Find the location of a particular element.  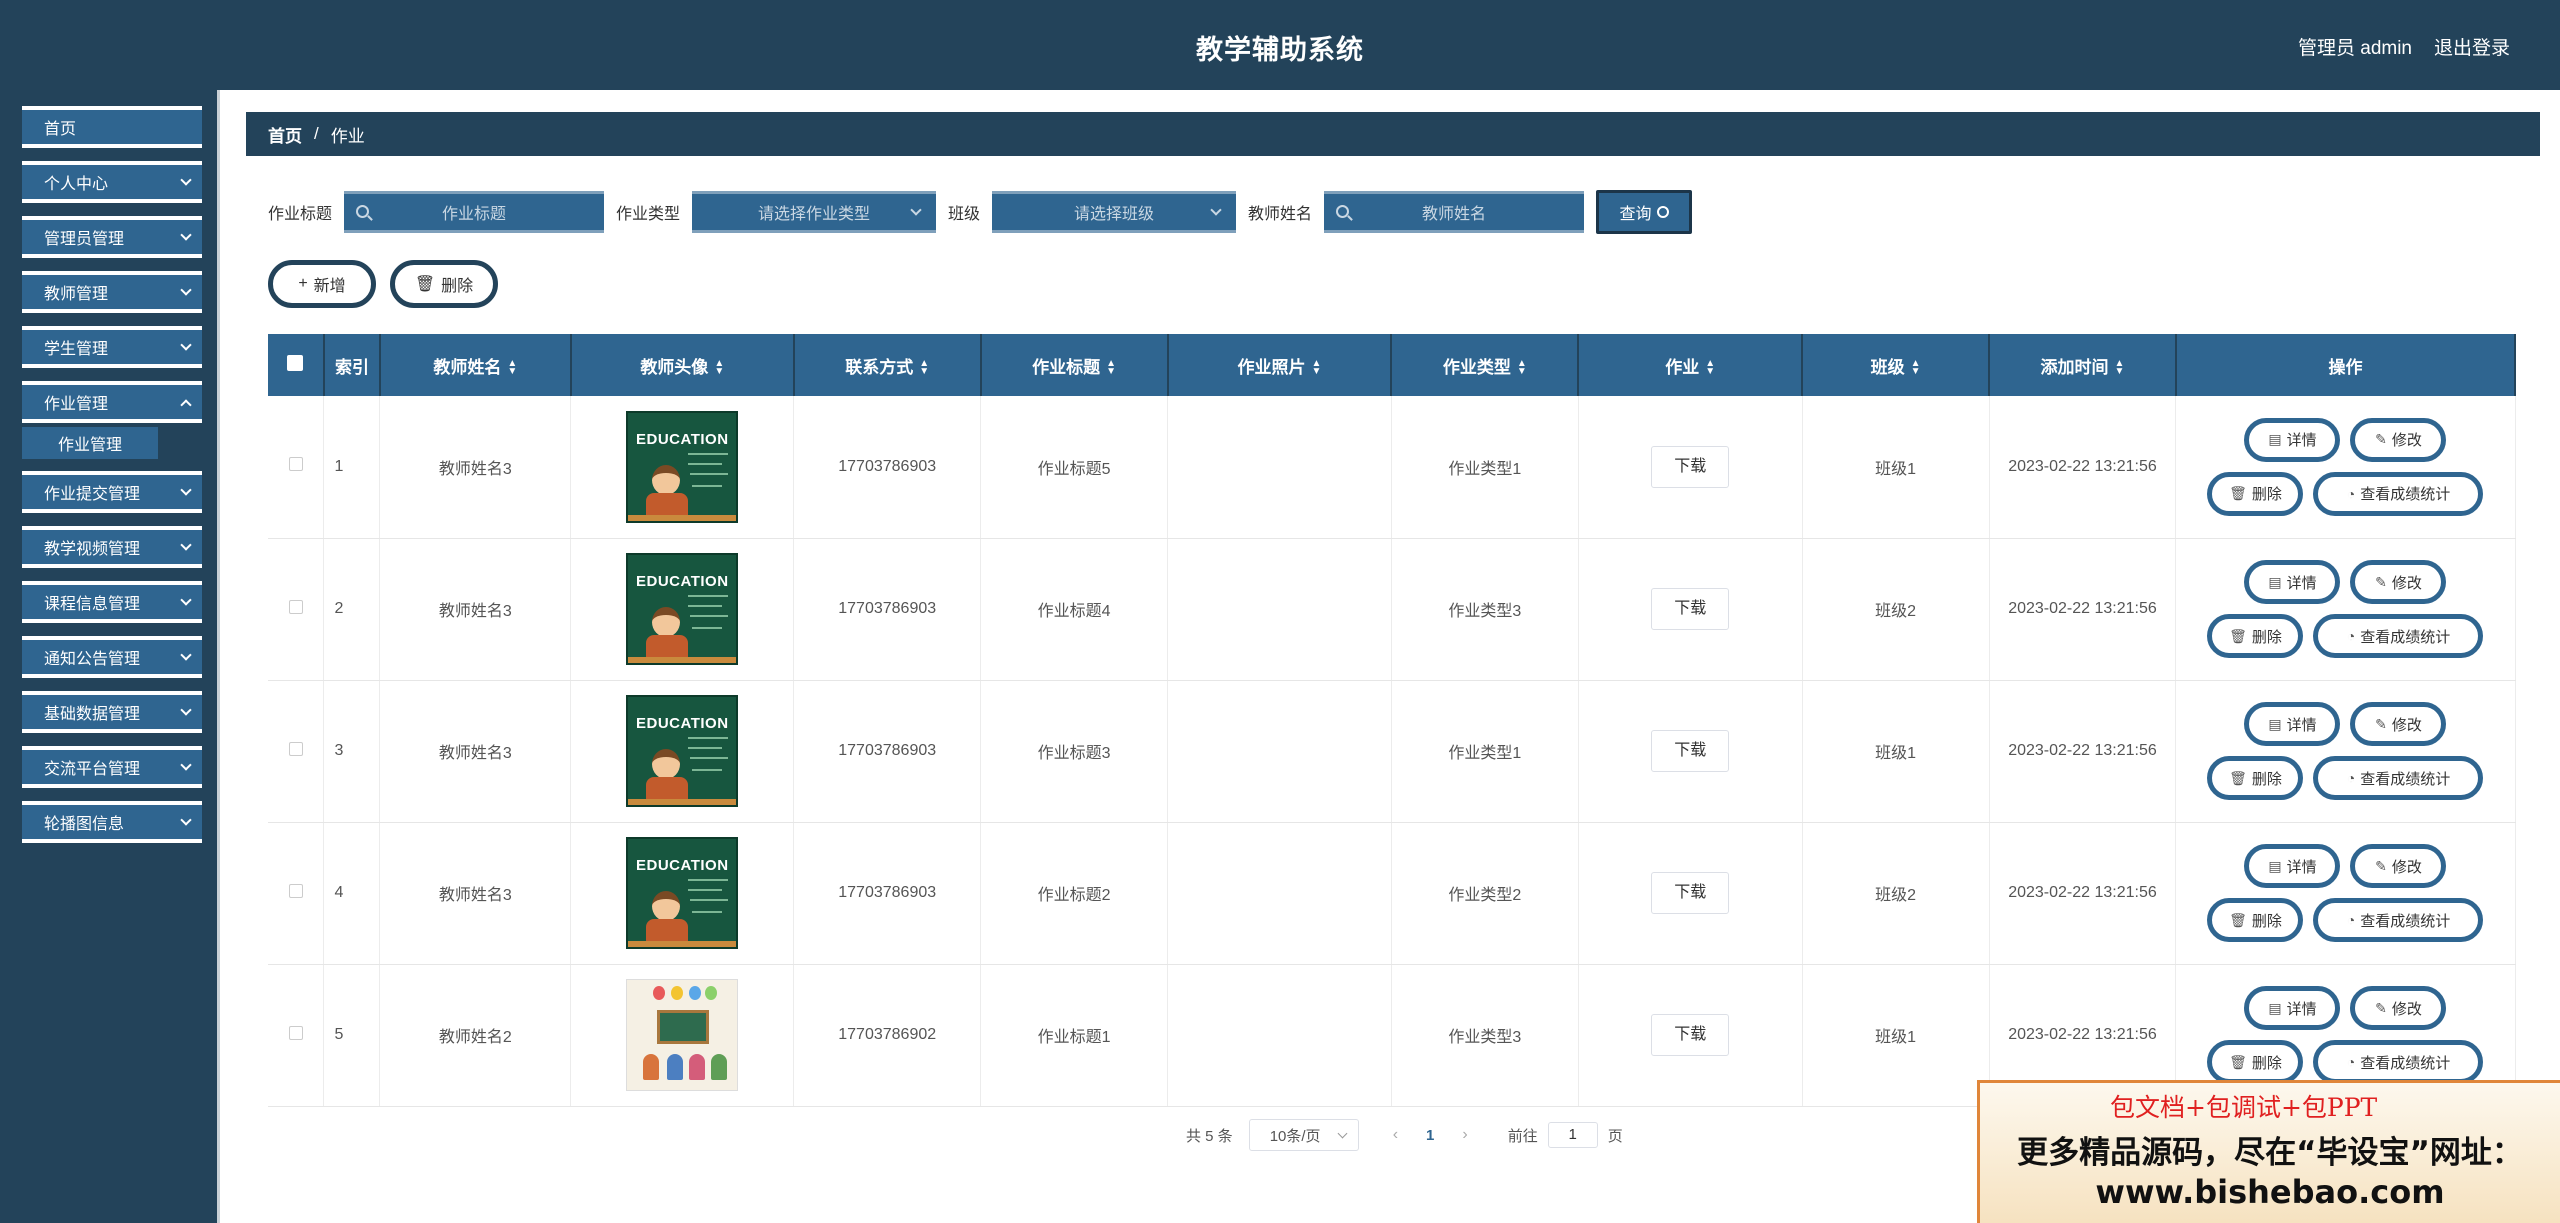

sidebar-item-submissions: 作业提交管理 is located at coordinates (112, 492).